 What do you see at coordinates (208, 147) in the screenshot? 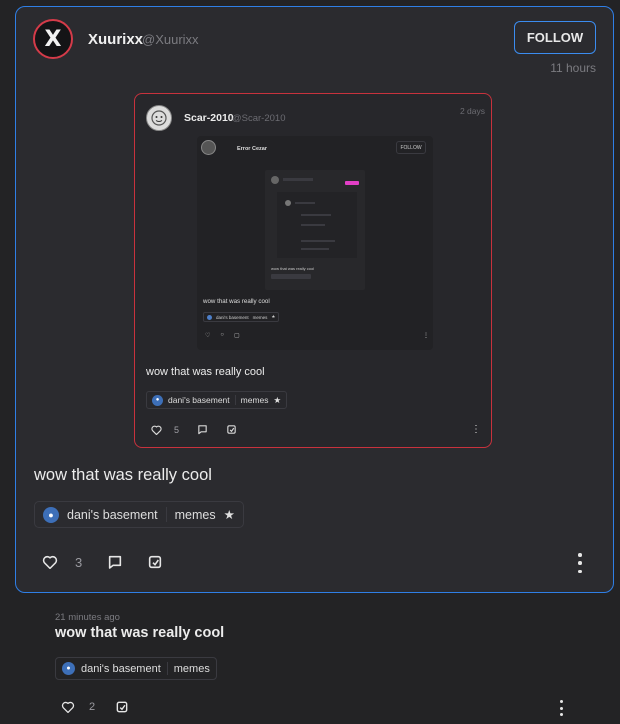
I see `embedded-avatar` at bounding box center [208, 147].